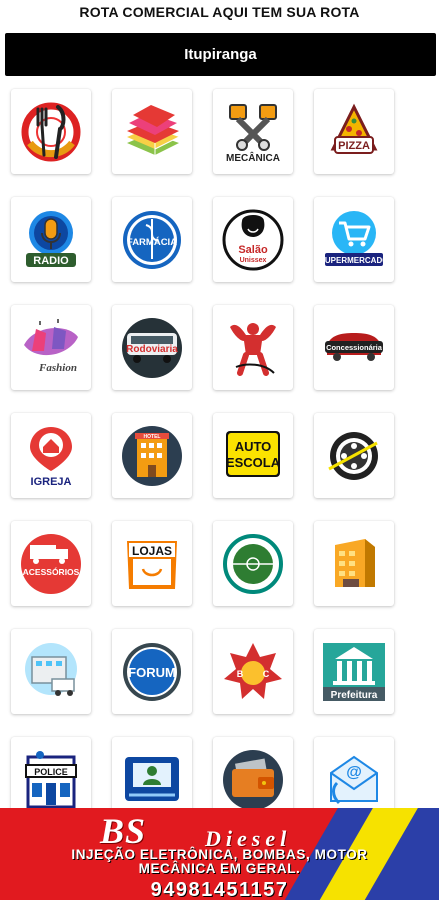 The image size is (439, 900). I want to click on category-farmacia: FARMÁCIA, so click(152, 239).